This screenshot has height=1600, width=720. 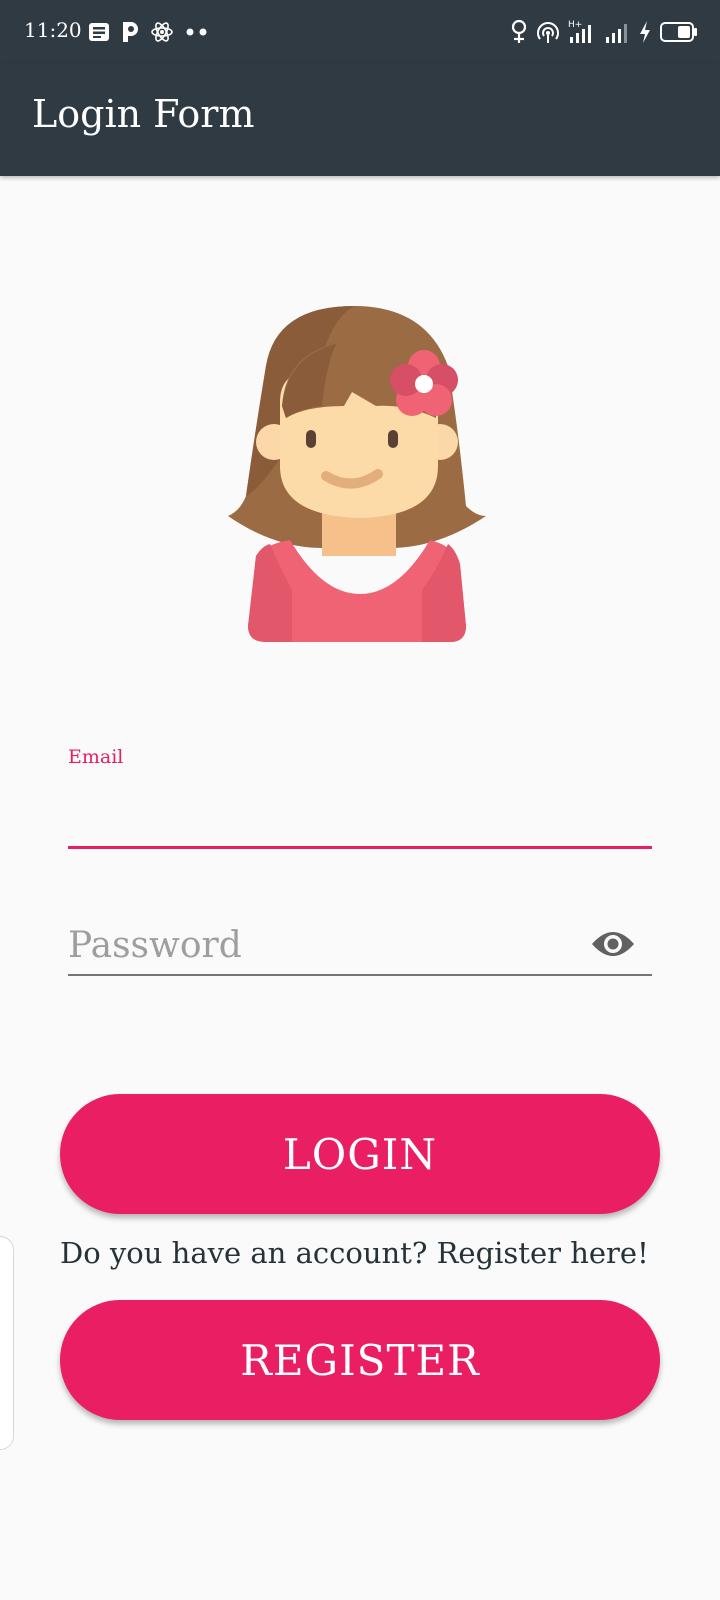 I want to click on login-button: LOGIN, so click(x=360, y=1154).